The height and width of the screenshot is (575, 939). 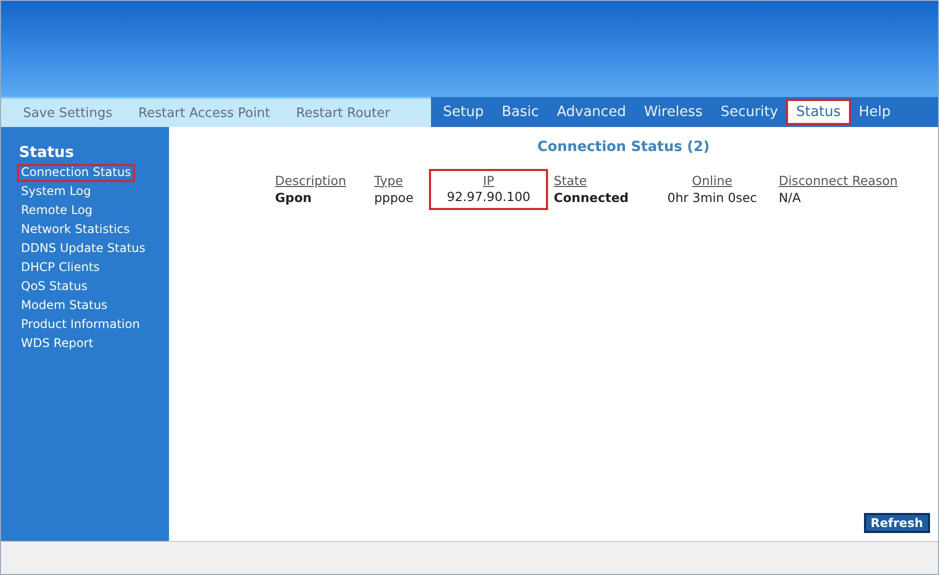 I want to click on nav-tab: Advanced, so click(x=591, y=112).